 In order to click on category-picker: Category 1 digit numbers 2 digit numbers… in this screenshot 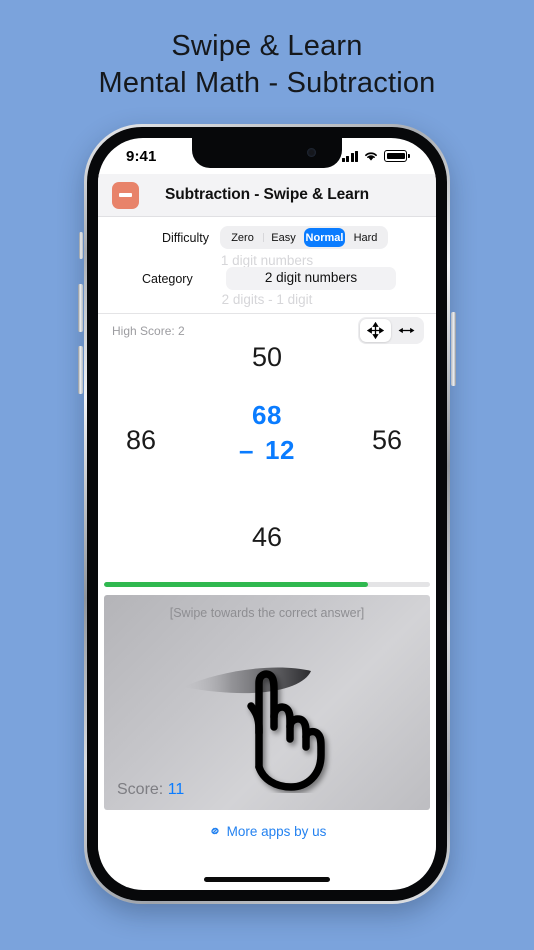, I will do `click(267, 280)`.